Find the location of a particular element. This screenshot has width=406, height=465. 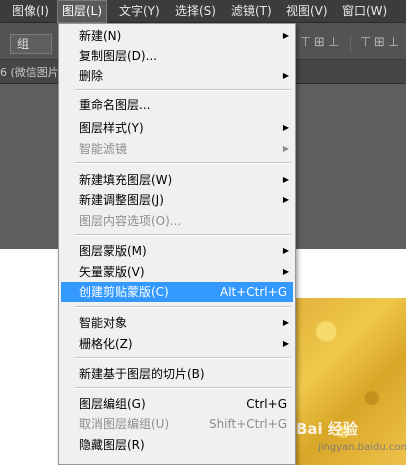

menu-type: 文字(Y) is located at coordinates (139, 11).